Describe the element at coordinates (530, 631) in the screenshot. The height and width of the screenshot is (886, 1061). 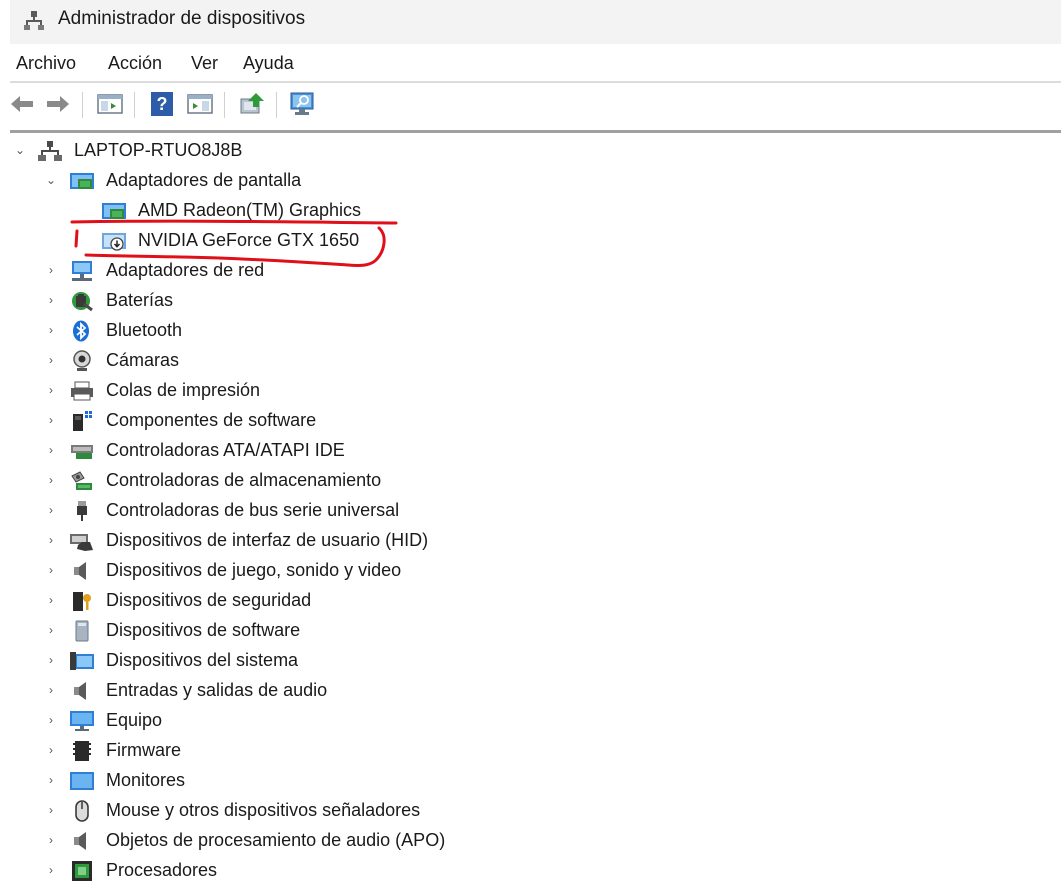
I see `tree-category-dispositivos-de-software: › Dispositivos de software` at that location.